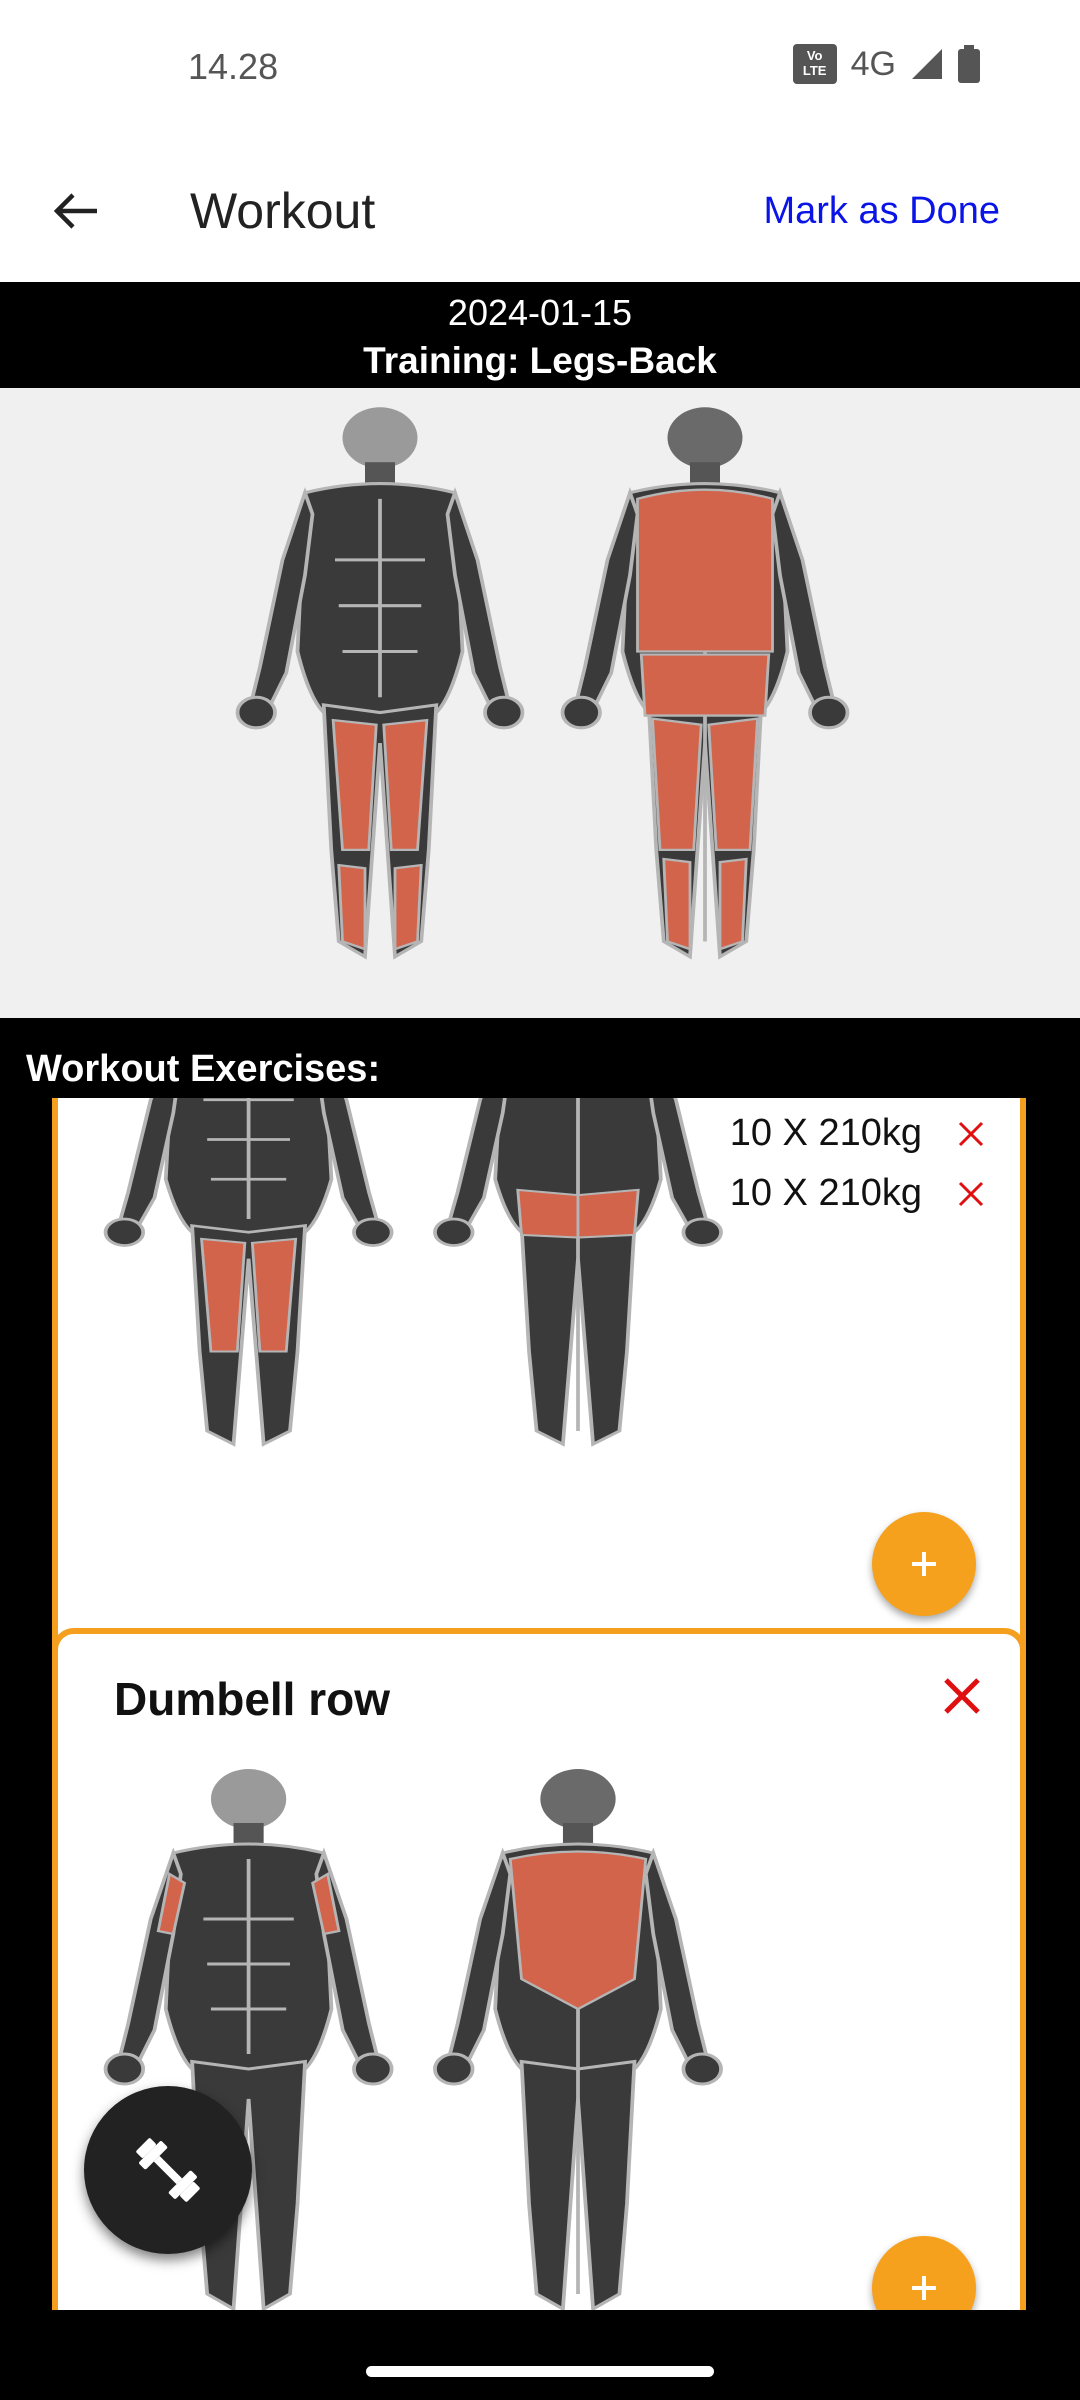 This screenshot has height=2400, width=1080. Describe the element at coordinates (283, 211) in the screenshot. I see `page-title: Workout` at that location.